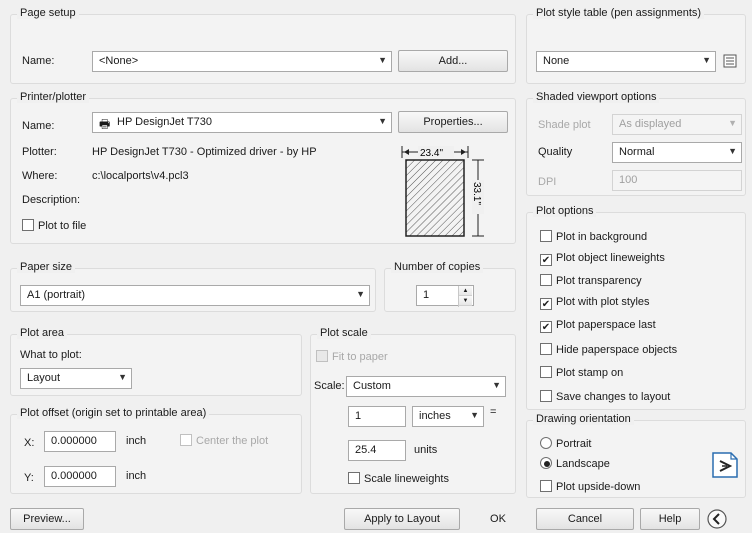  I want to click on paper-preview: 23.4" 33.1", so click(442, 191).